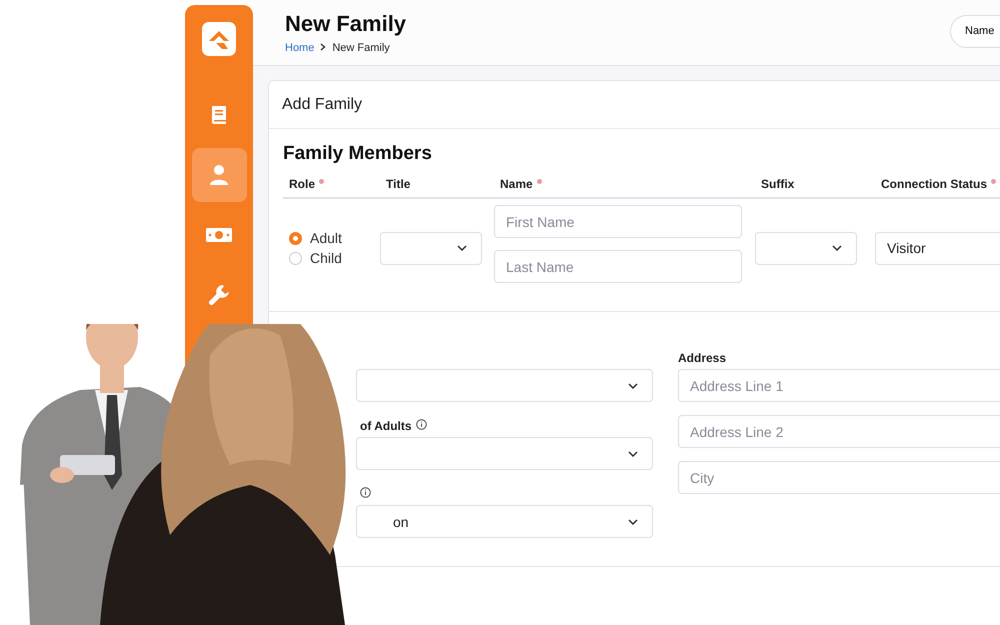 The width and height of the screenshot is (1000, 625). What do you see at coordinates (702, 358) in the screenshot?
I see `field-label: Address` at bounding box center [702, 358].